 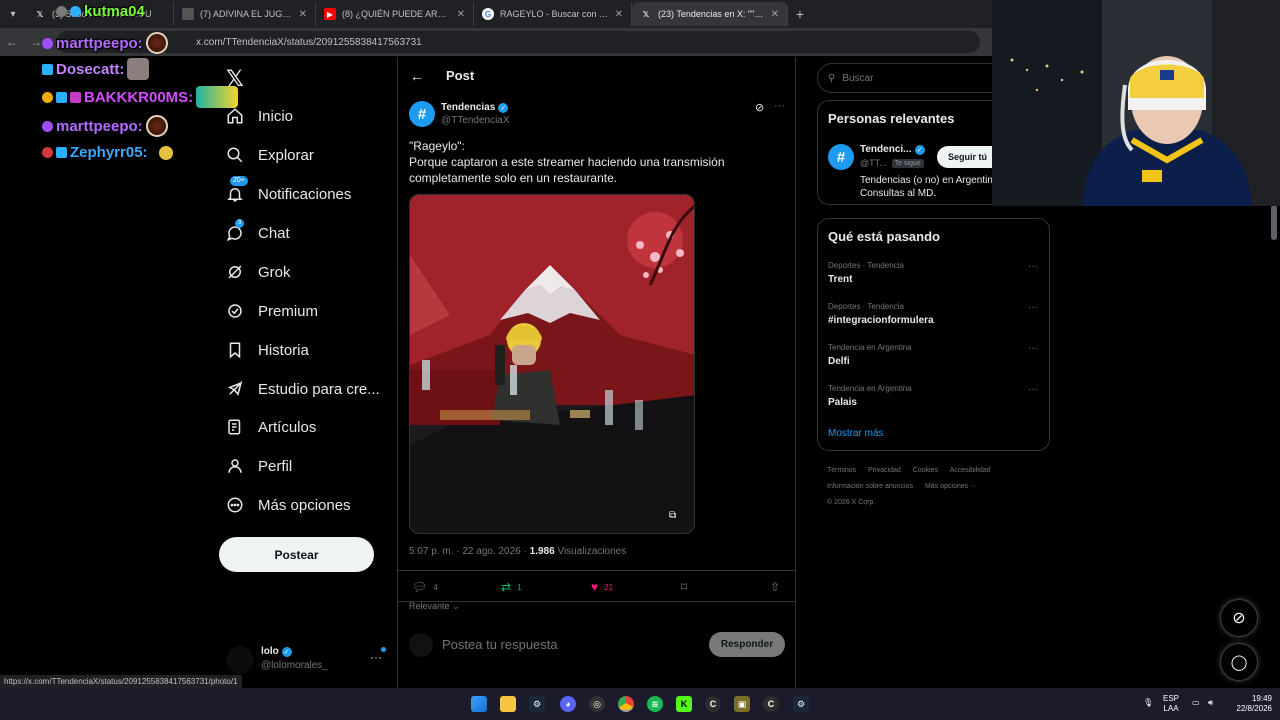 What do you see at coordinates (306, 660) in the screenshot?
I see `account-switcher: lolo ✓ @lolomorales_ ···` at bounding box center [306, 660].